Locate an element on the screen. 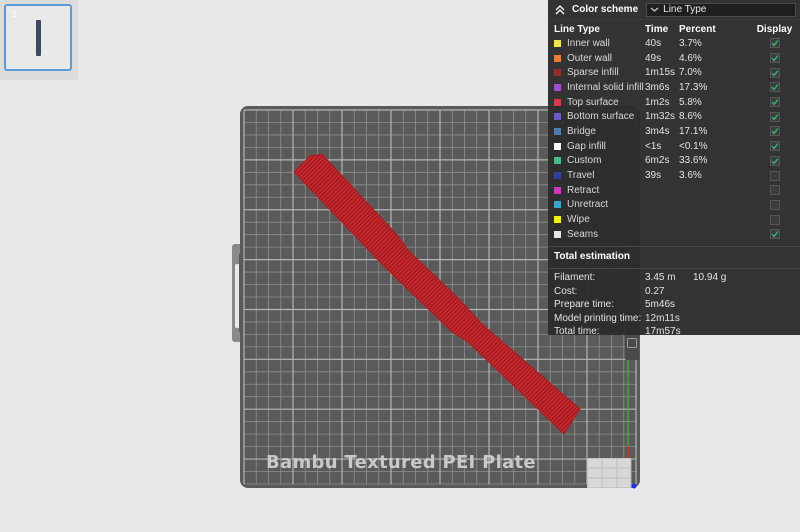 The image size is (800, 532). legend-row: Wipe is located at coordinates (674, 219).